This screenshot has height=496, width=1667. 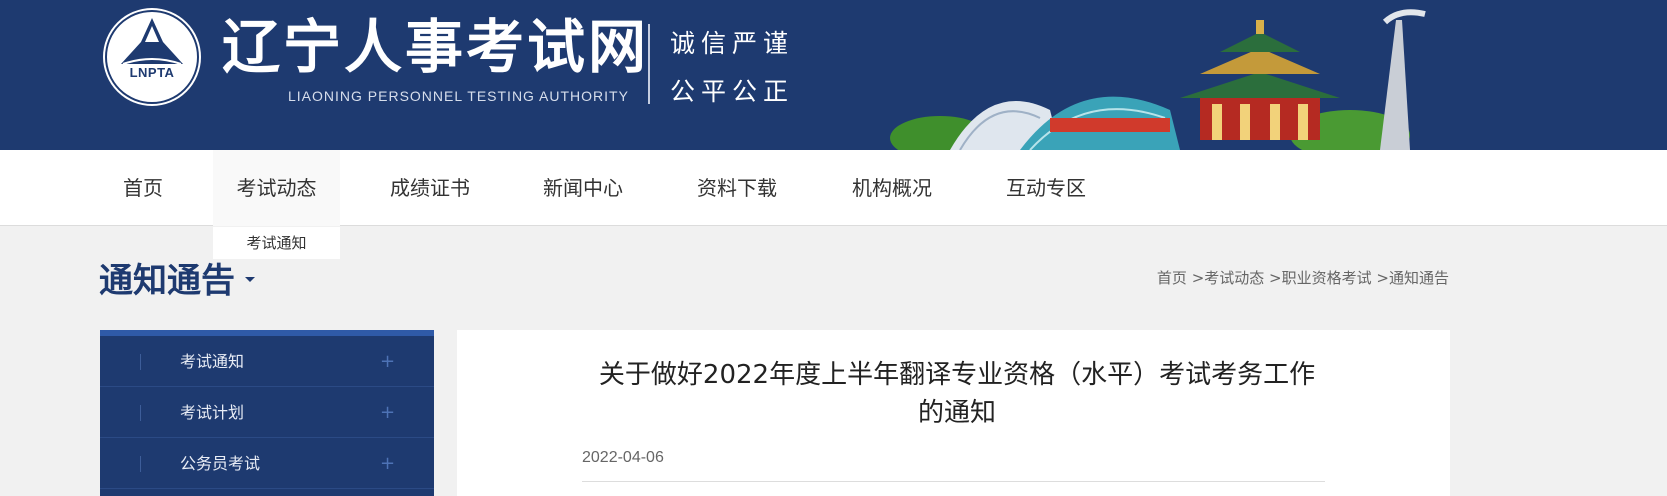 What do you see at coordinates (212, 361) in the screenshot?
I see `sidebar-item-label: 考试通知` at bounding box center [212, 361].